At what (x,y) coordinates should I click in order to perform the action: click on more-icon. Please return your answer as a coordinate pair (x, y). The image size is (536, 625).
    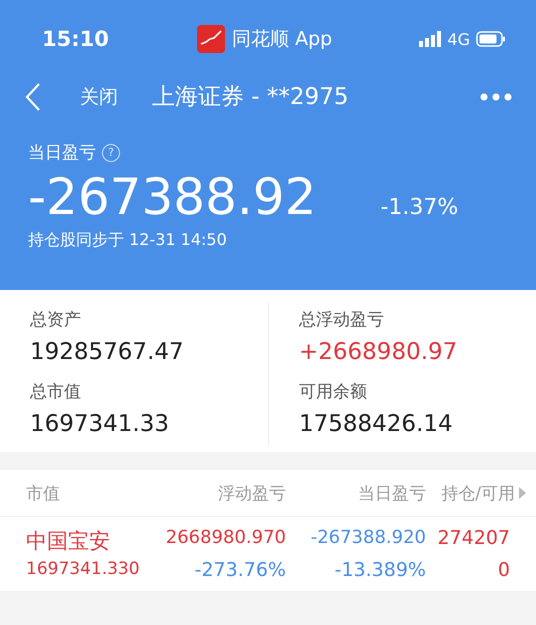
    Looking at the image, I should click on (496, 96).